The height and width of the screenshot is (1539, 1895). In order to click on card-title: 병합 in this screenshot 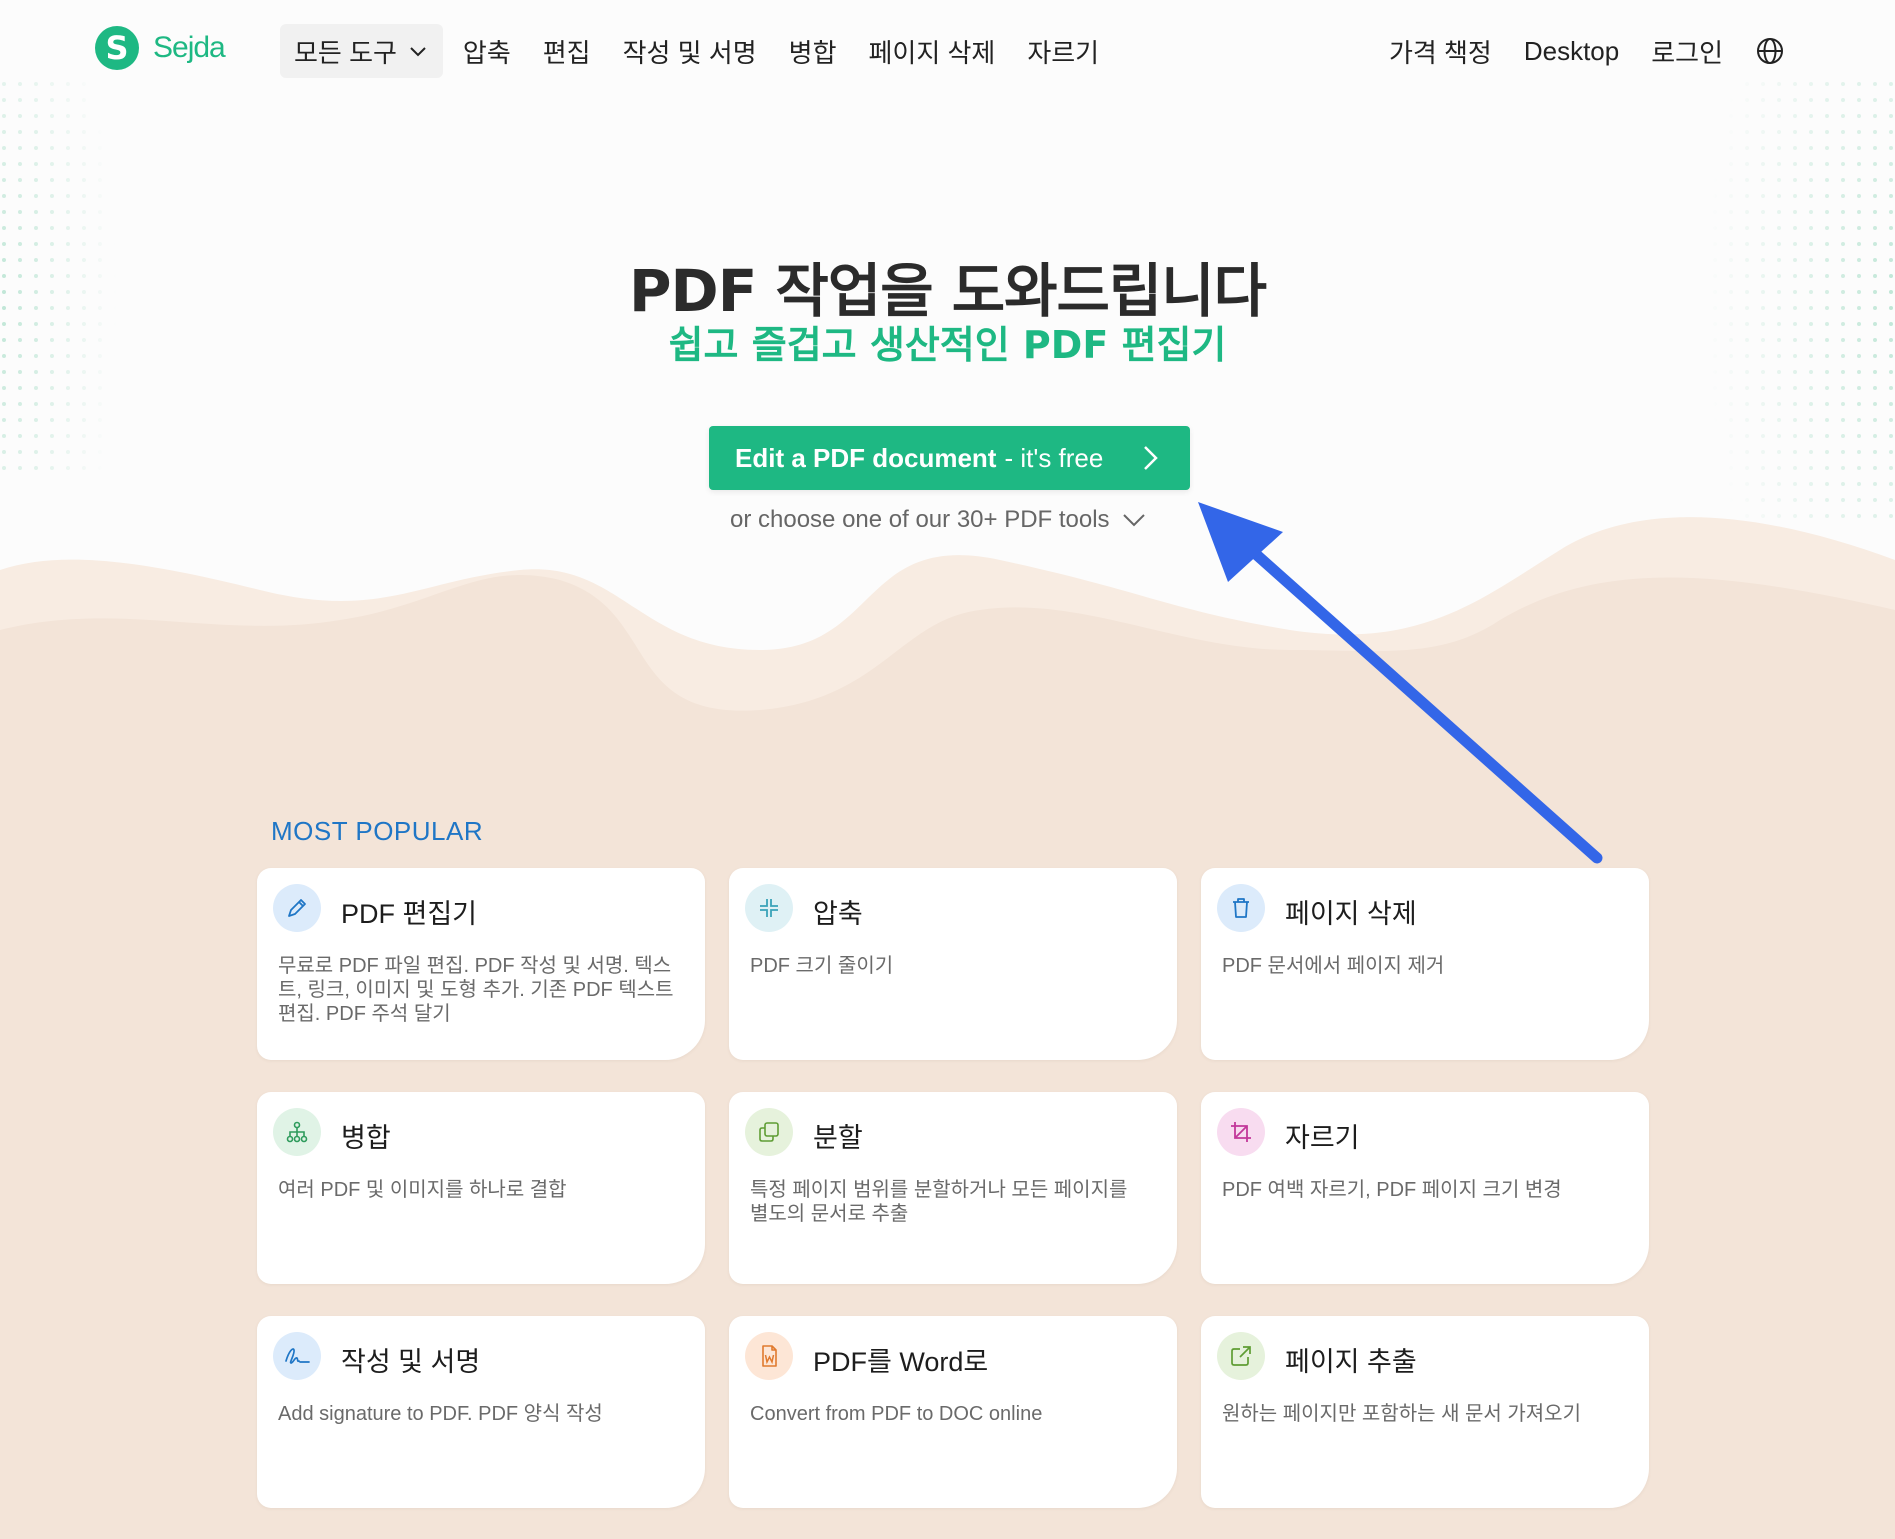, I will do `click(366, 1138)`.